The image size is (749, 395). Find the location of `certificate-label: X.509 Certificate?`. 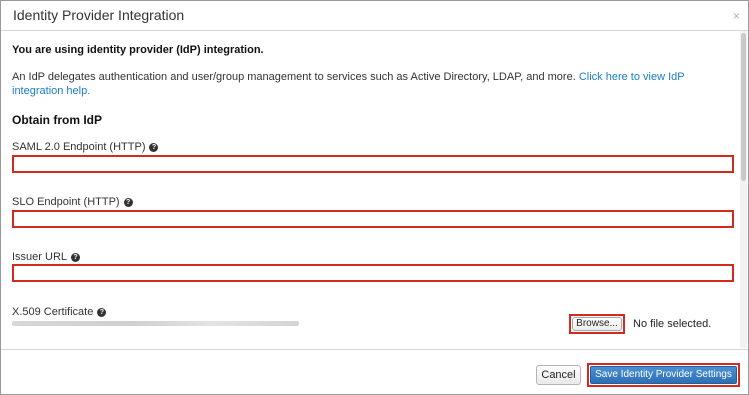

certificate-label: X.509 Certificate? is located at coordinates (59, 312).